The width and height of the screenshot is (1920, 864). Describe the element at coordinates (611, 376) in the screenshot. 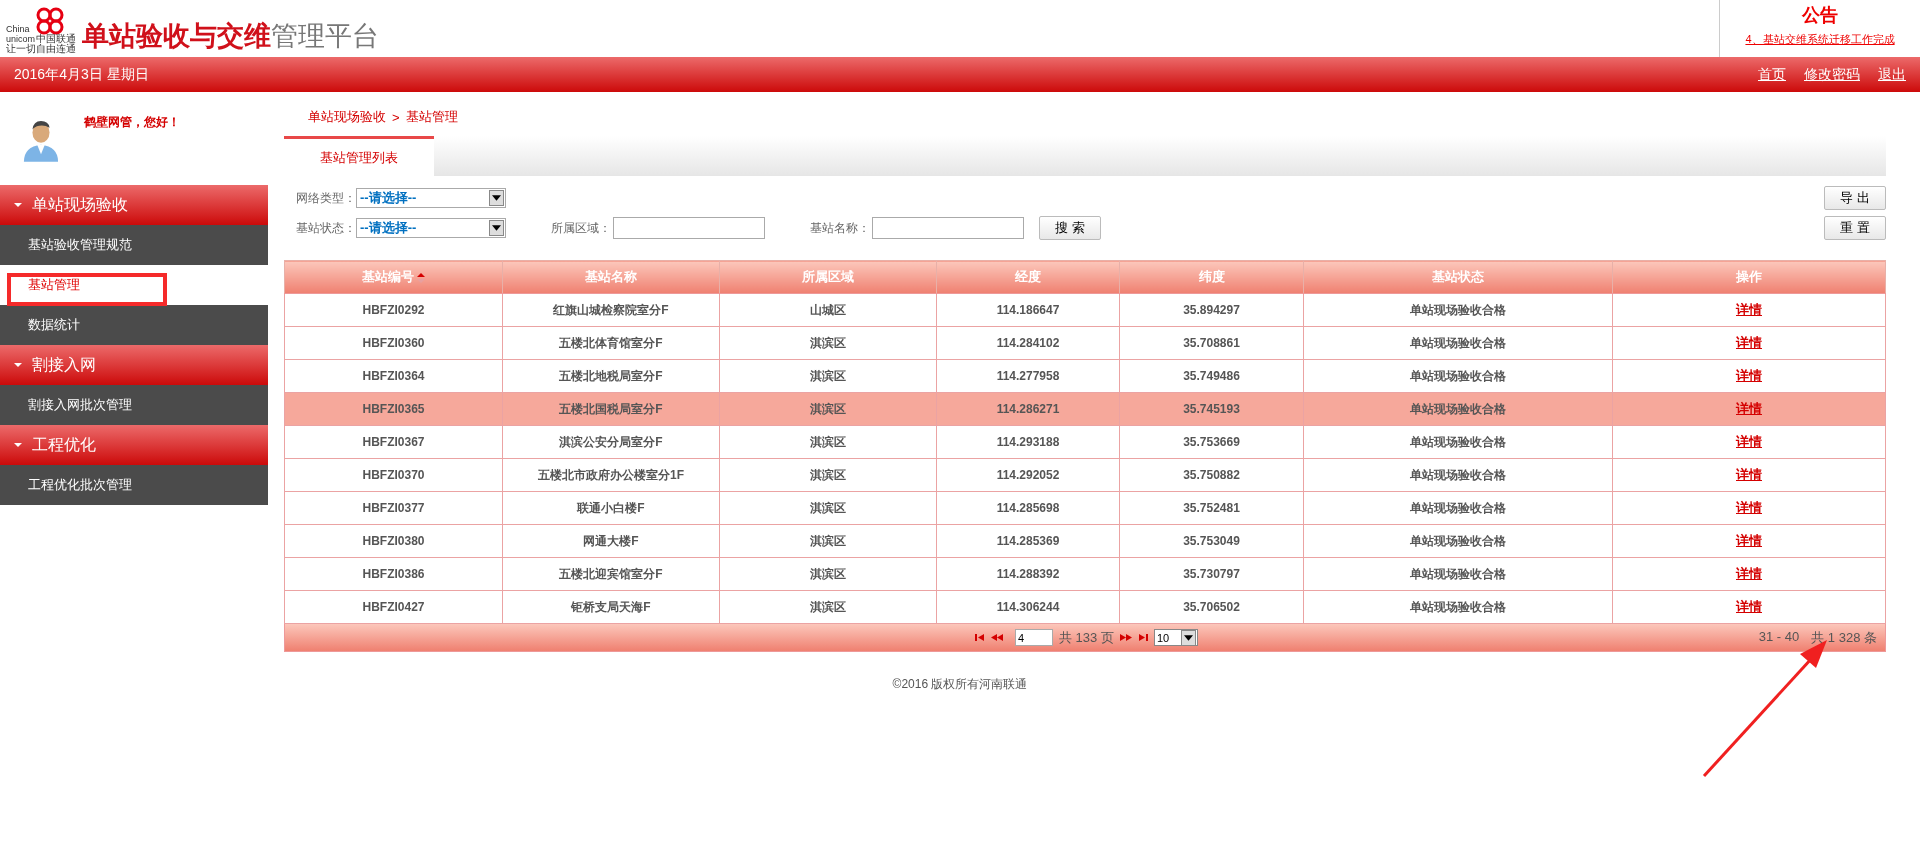

I see `table-cell: 五楼北地税局室分F` at that location.